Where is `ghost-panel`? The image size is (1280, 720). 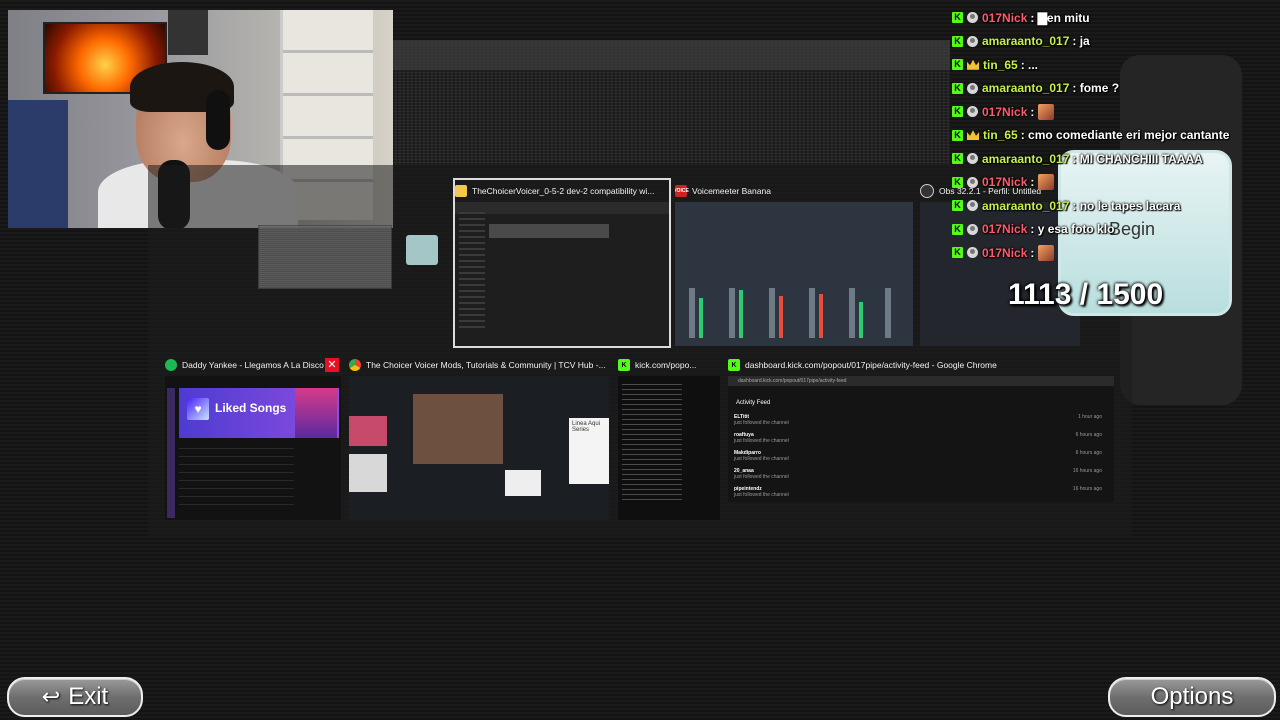 ghost-panel is located at coordinates (325, 257).